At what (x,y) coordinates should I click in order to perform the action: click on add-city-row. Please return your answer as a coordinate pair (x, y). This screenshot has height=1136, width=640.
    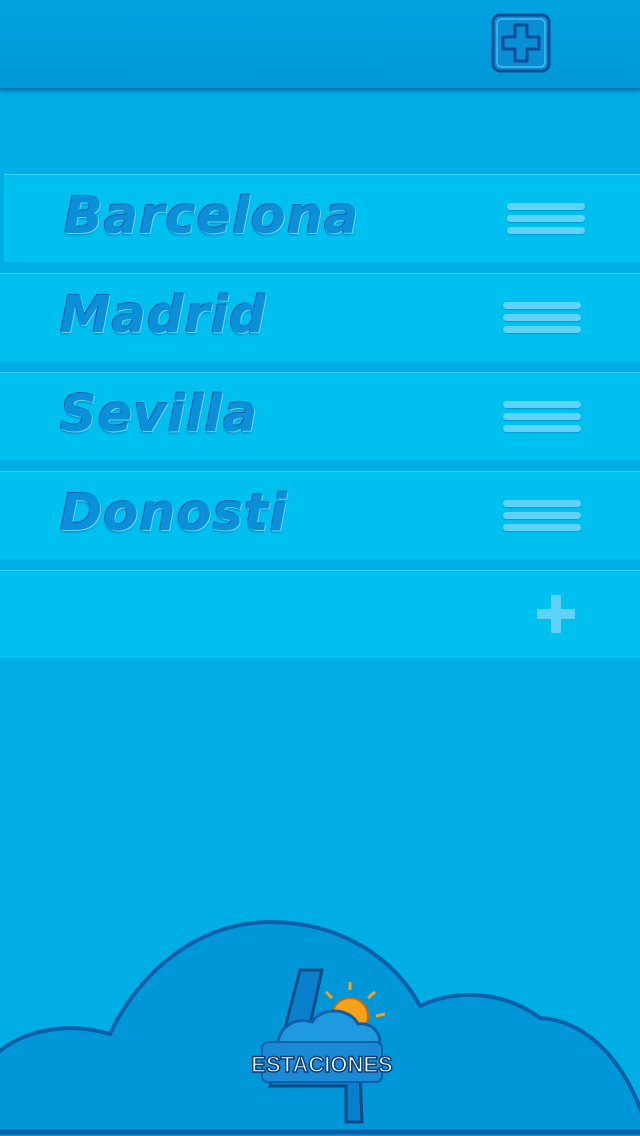
    Looking at the image, I should click on (320, 614).